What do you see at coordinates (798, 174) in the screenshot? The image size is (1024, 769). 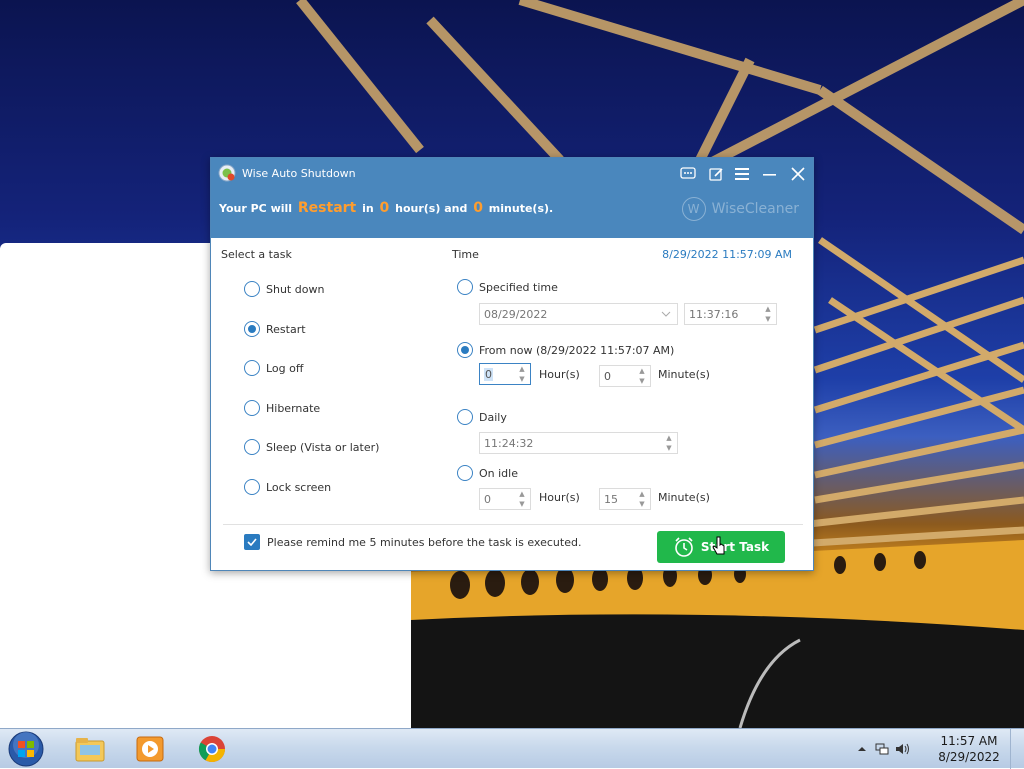 I see `close-icon` at bounding box center [798, 174].